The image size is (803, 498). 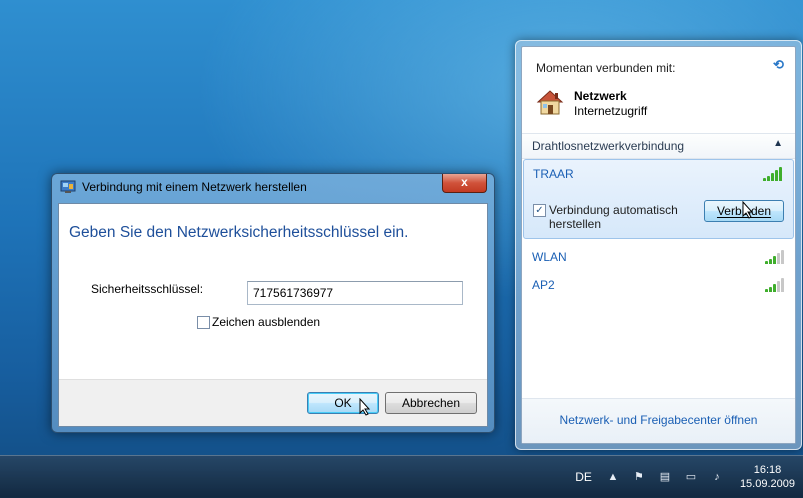 I want to click on power-plug-icon: ▤, so click(x=665, y=477).